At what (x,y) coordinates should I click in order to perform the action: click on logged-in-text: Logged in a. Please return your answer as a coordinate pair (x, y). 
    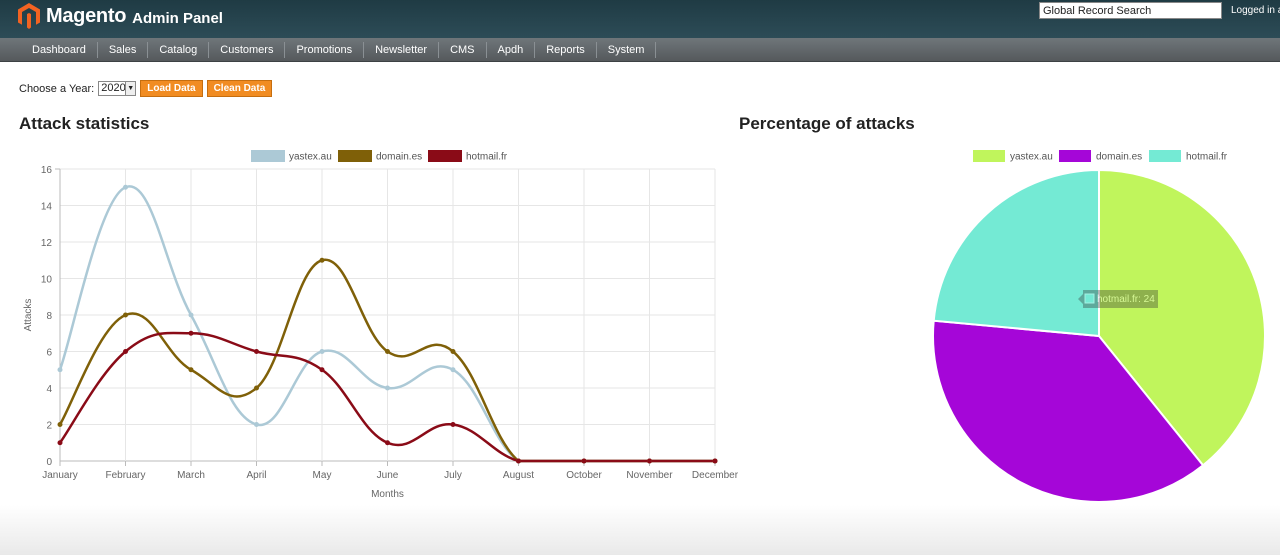
    Looking at the image, I should click on (1255, 10).